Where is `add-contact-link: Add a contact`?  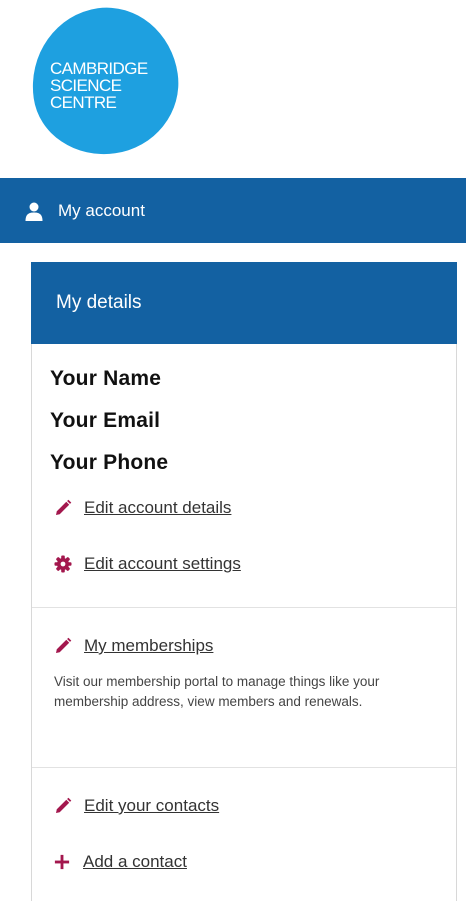
add-contact-link: Add a contact is located at coordinates (135, 862).